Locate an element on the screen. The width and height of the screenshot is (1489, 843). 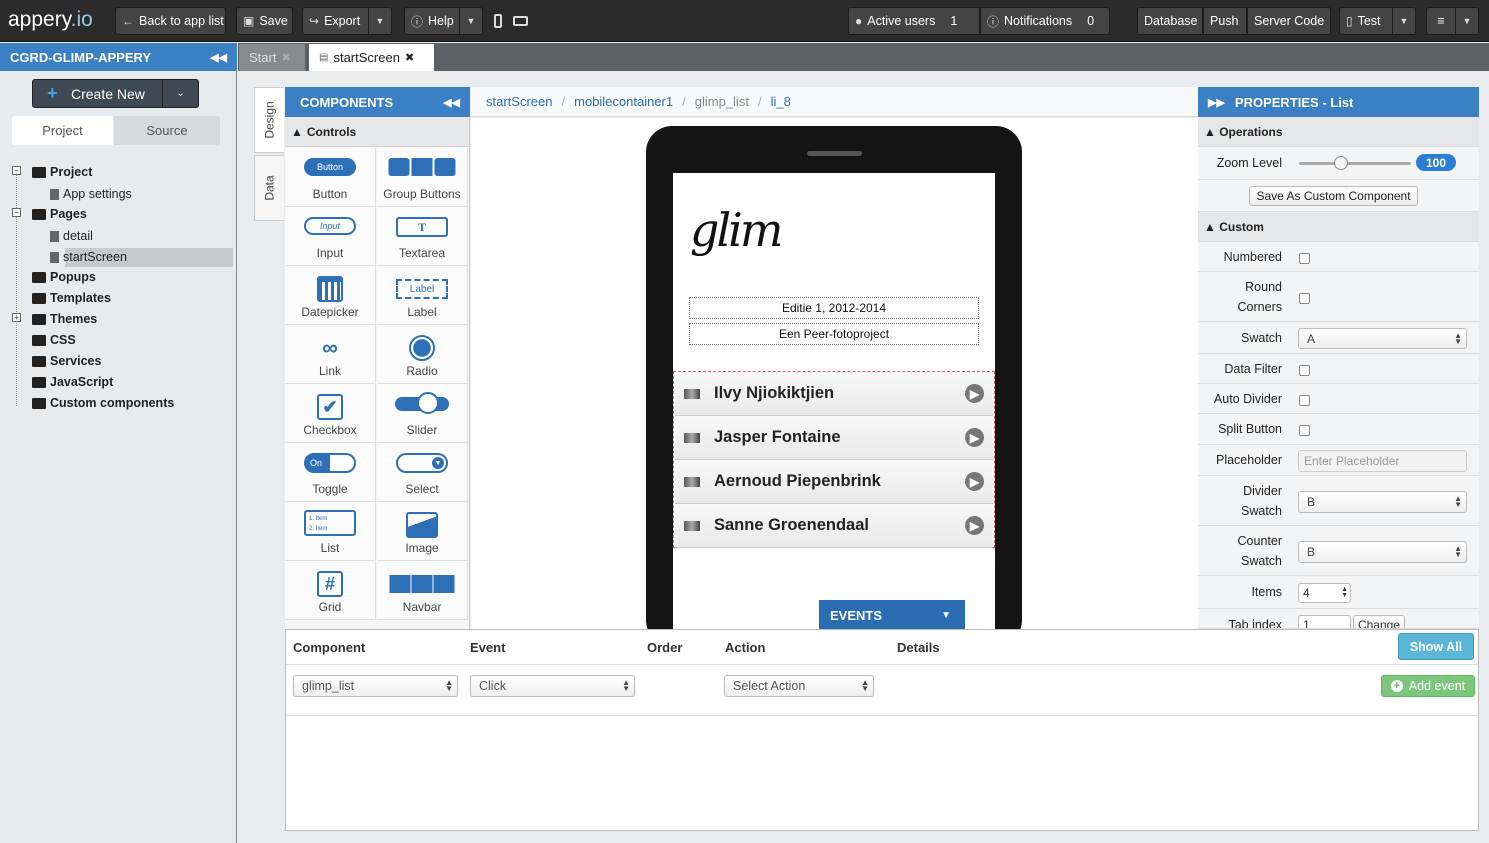
help-button: ⓘ Help is located at coordinates (432, 21).